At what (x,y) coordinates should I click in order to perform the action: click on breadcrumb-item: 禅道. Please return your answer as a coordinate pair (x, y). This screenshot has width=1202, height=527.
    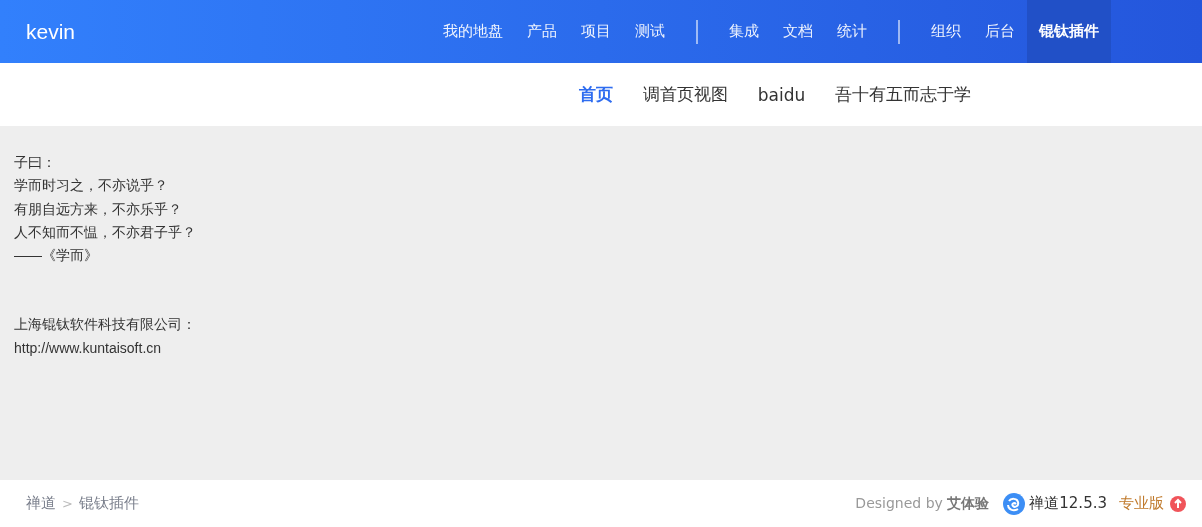
    Looking at the image, I should click on (41, 503).